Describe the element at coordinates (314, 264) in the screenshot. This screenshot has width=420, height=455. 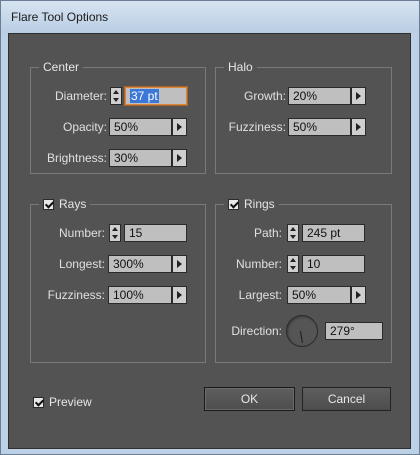
I see `rings-number-value: 10` at that location.